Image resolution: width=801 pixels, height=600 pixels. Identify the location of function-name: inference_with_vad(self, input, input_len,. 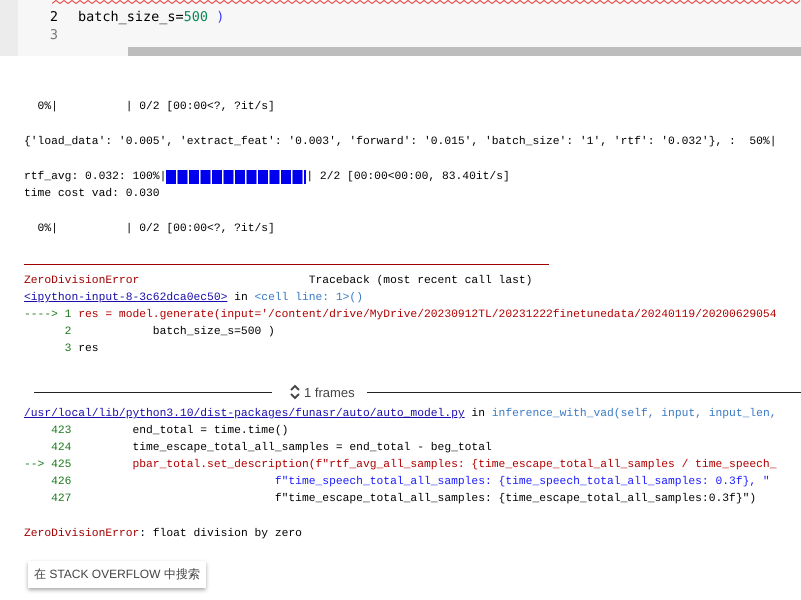
(634, 414).